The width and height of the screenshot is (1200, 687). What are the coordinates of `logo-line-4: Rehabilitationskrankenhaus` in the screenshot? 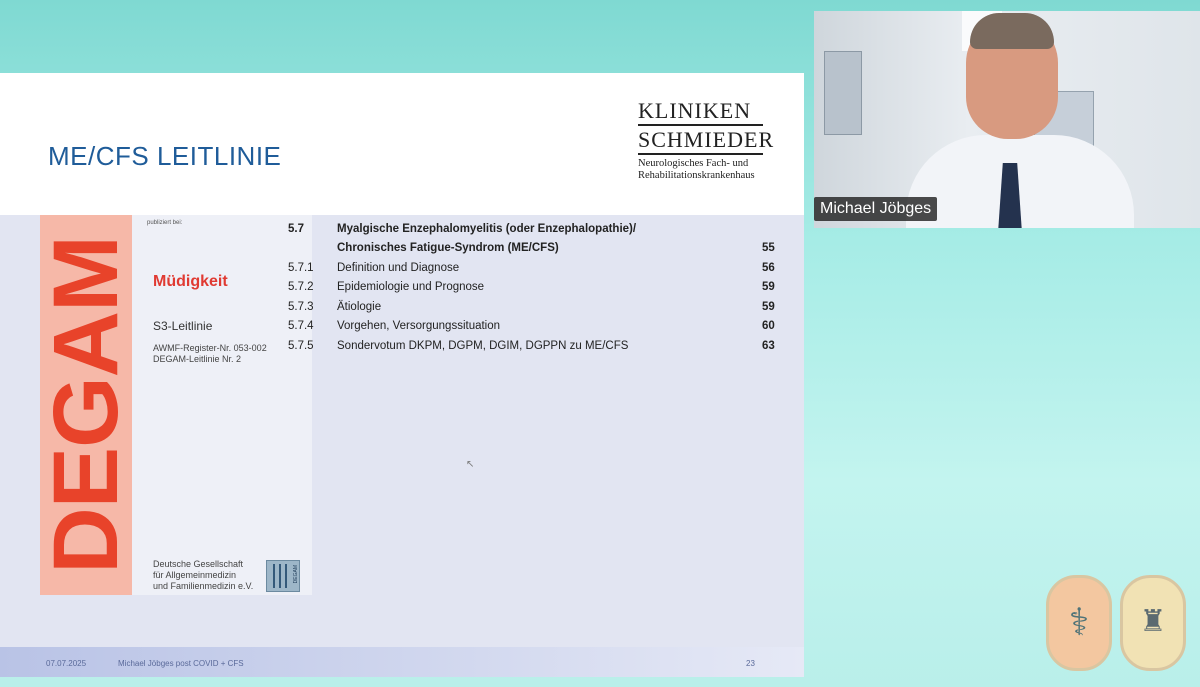 It's located at (696, 175).